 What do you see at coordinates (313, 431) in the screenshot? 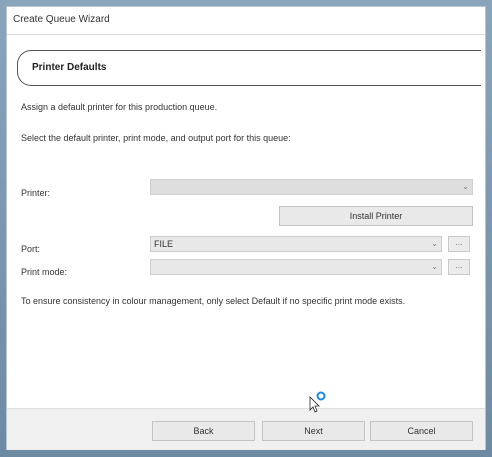
I see `next-button: Next` at bounding box center [313, 431].